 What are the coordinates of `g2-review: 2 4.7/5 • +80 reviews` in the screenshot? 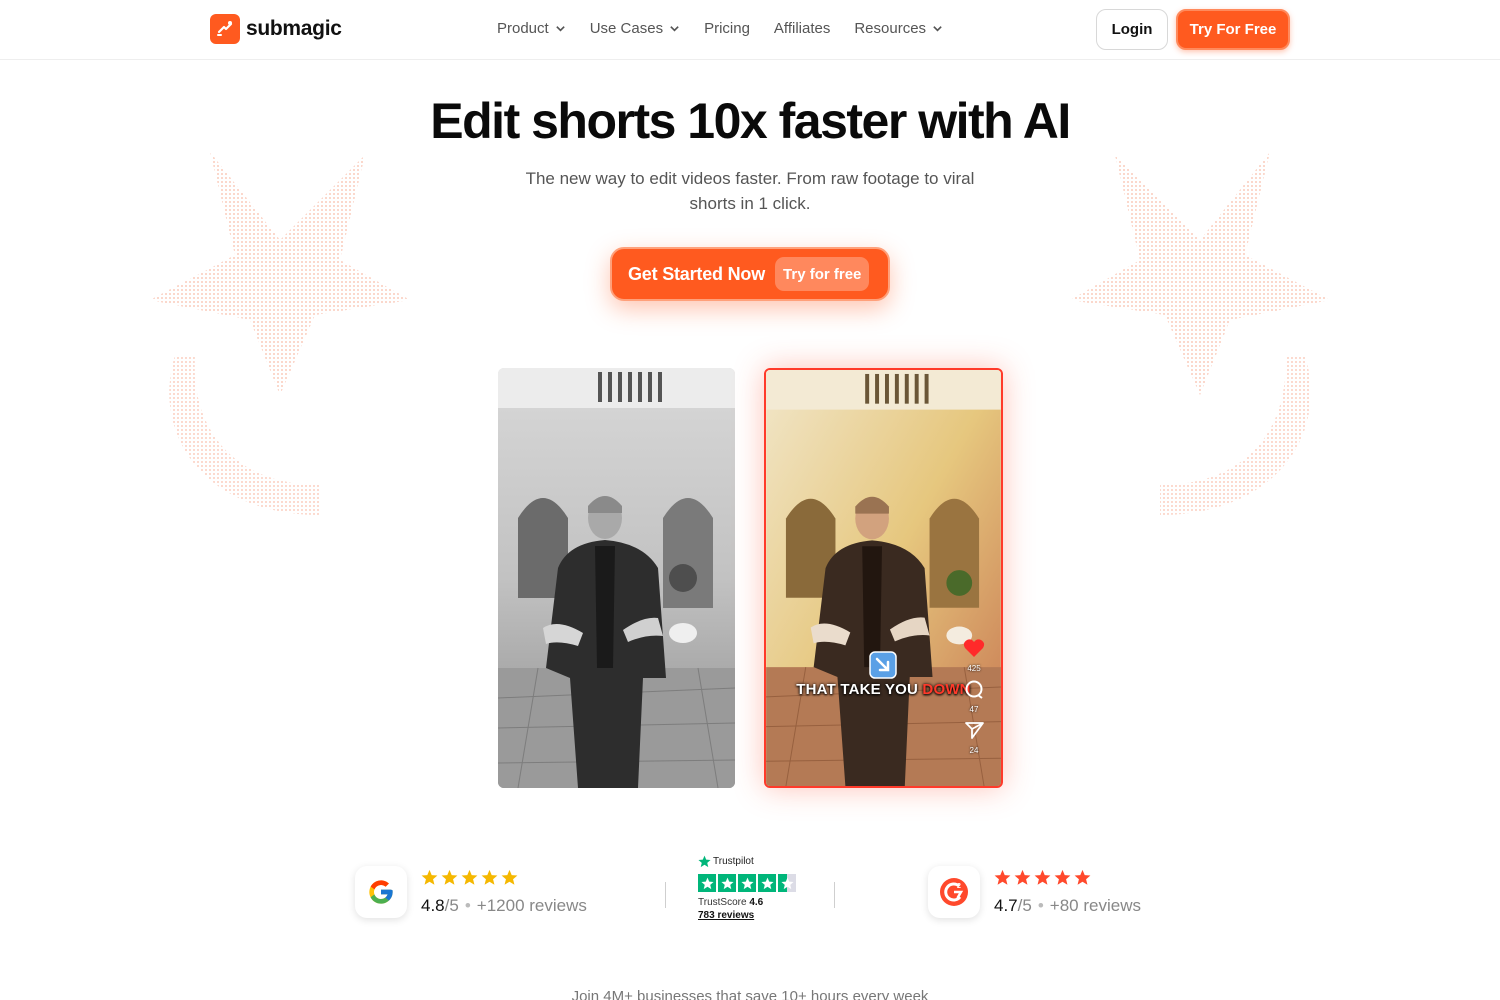 It's located at (1034, 892).